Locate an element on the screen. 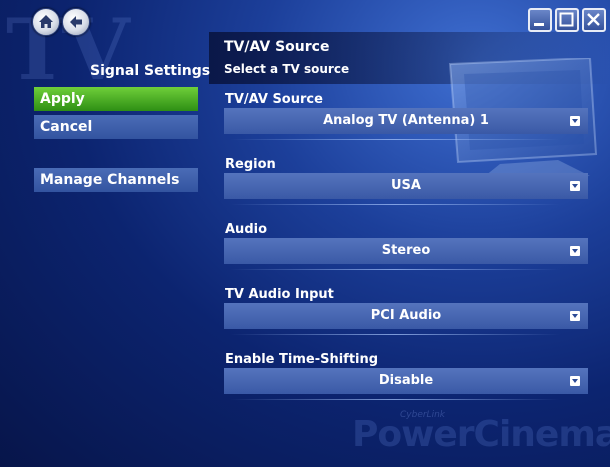 This screenshot has width=610, height=467. tv-av-source-value: Analog TV (Antenna) 1 is located at coordinates (406, 120).